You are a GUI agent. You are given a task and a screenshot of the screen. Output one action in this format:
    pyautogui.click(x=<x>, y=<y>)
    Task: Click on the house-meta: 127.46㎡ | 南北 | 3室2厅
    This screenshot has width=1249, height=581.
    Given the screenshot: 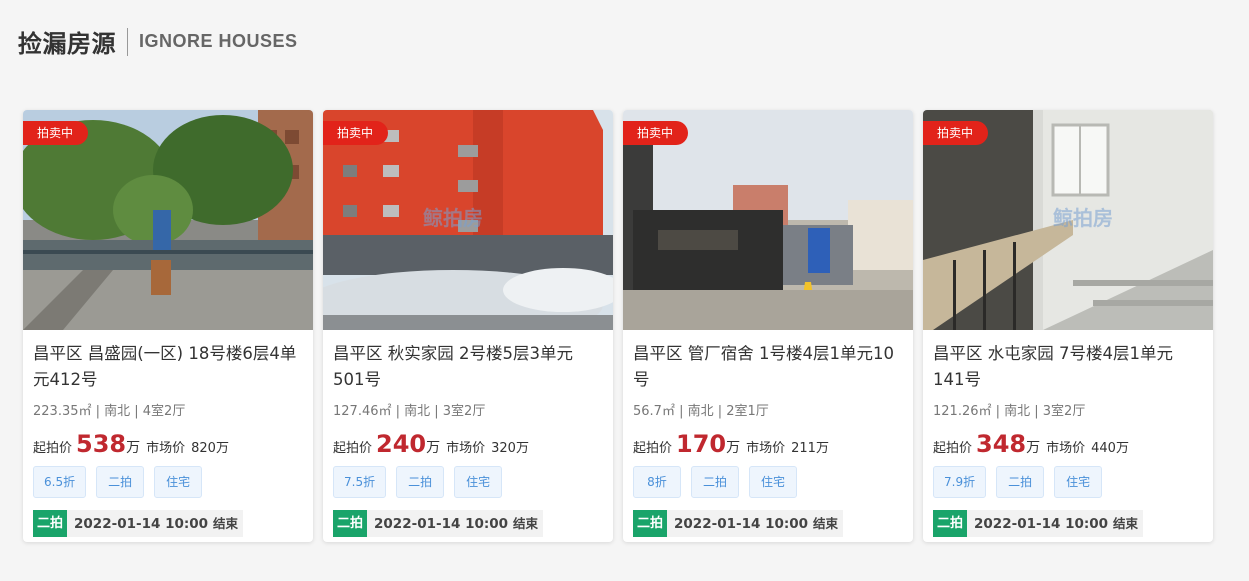 What is the action you would take?
    pyautogui.click(x=409, y=411)
    